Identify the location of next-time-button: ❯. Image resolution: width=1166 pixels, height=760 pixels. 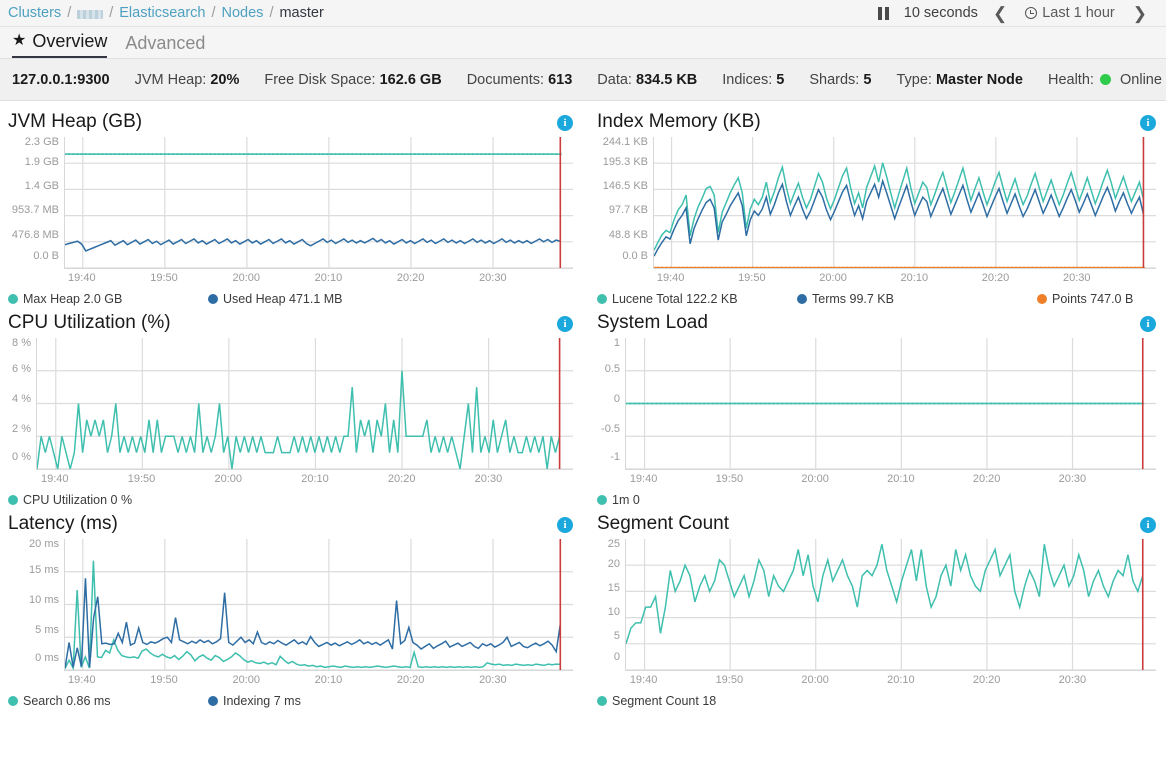
(1140, 13).